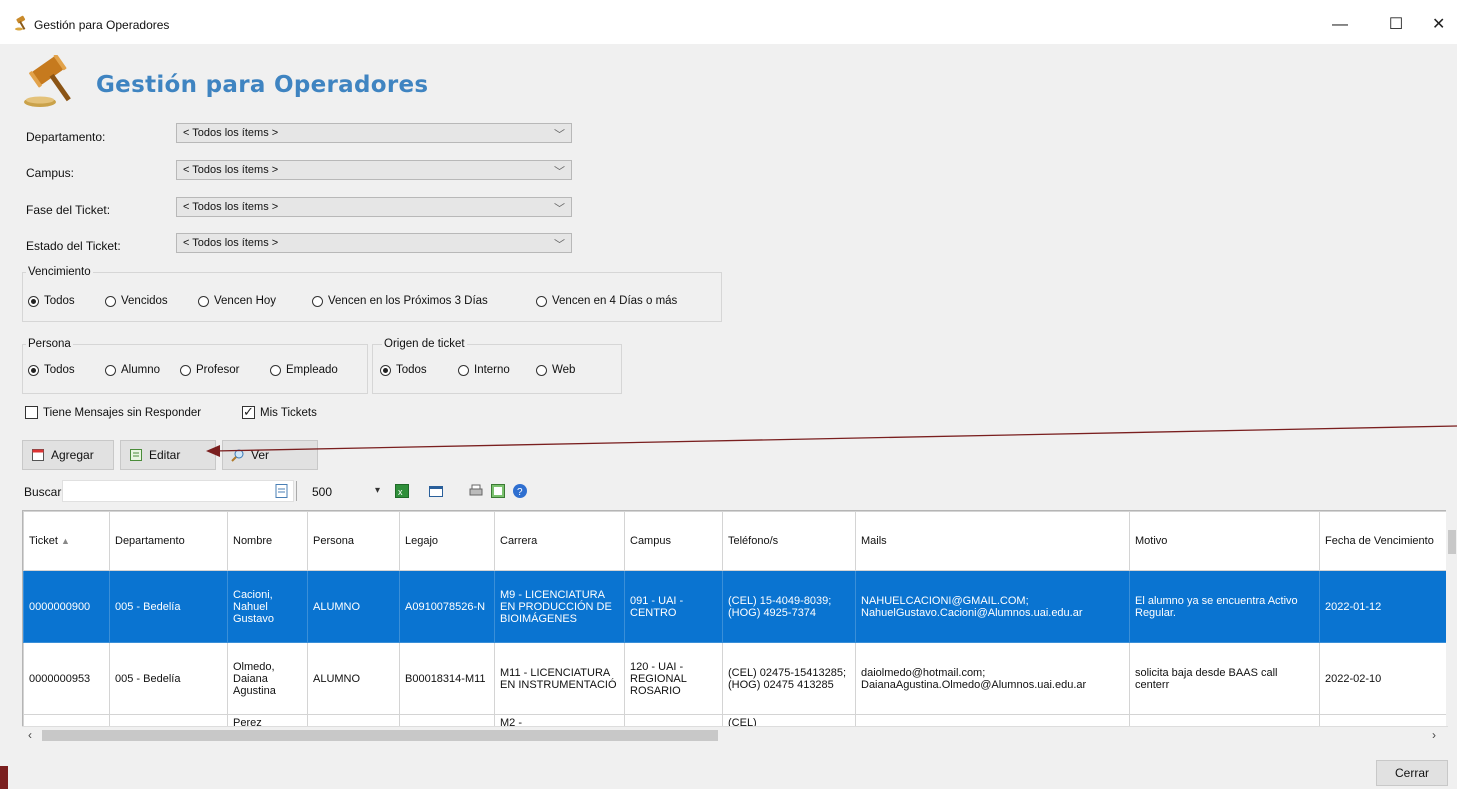 This screenshot has width=1457, height=789. I want to click on print-icon, so click(476, 491).